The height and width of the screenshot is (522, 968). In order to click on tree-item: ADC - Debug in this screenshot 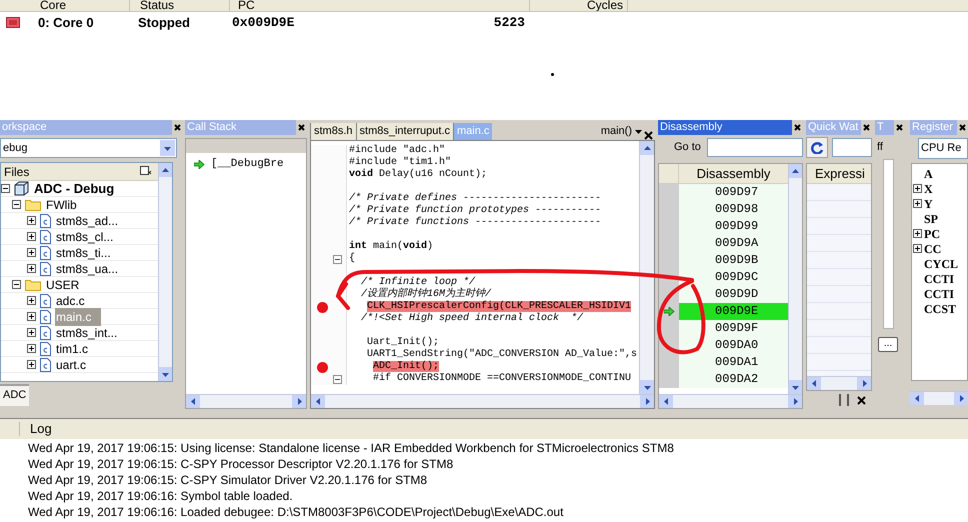, I will do `click(74, 188)`.